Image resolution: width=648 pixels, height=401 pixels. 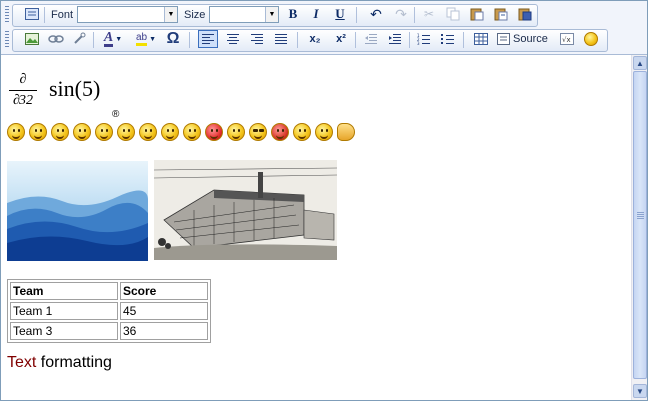 I want to click on formula-function: sin(5), so click(x=75, y=88).